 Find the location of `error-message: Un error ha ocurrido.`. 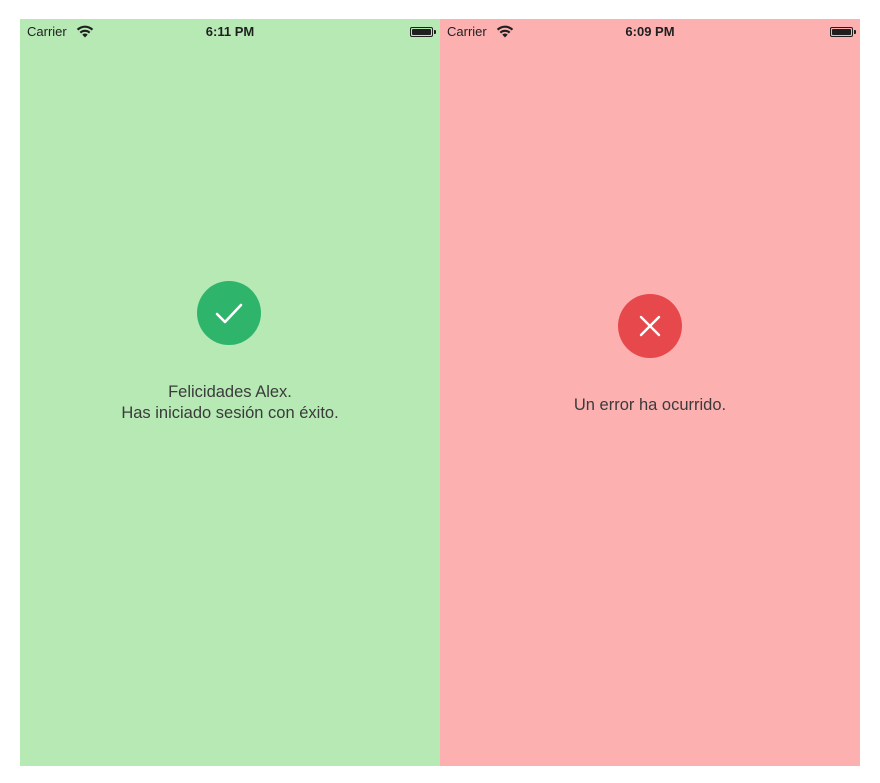

error-message: Un error ha ocurrido. is located at coordinates (650, 405).